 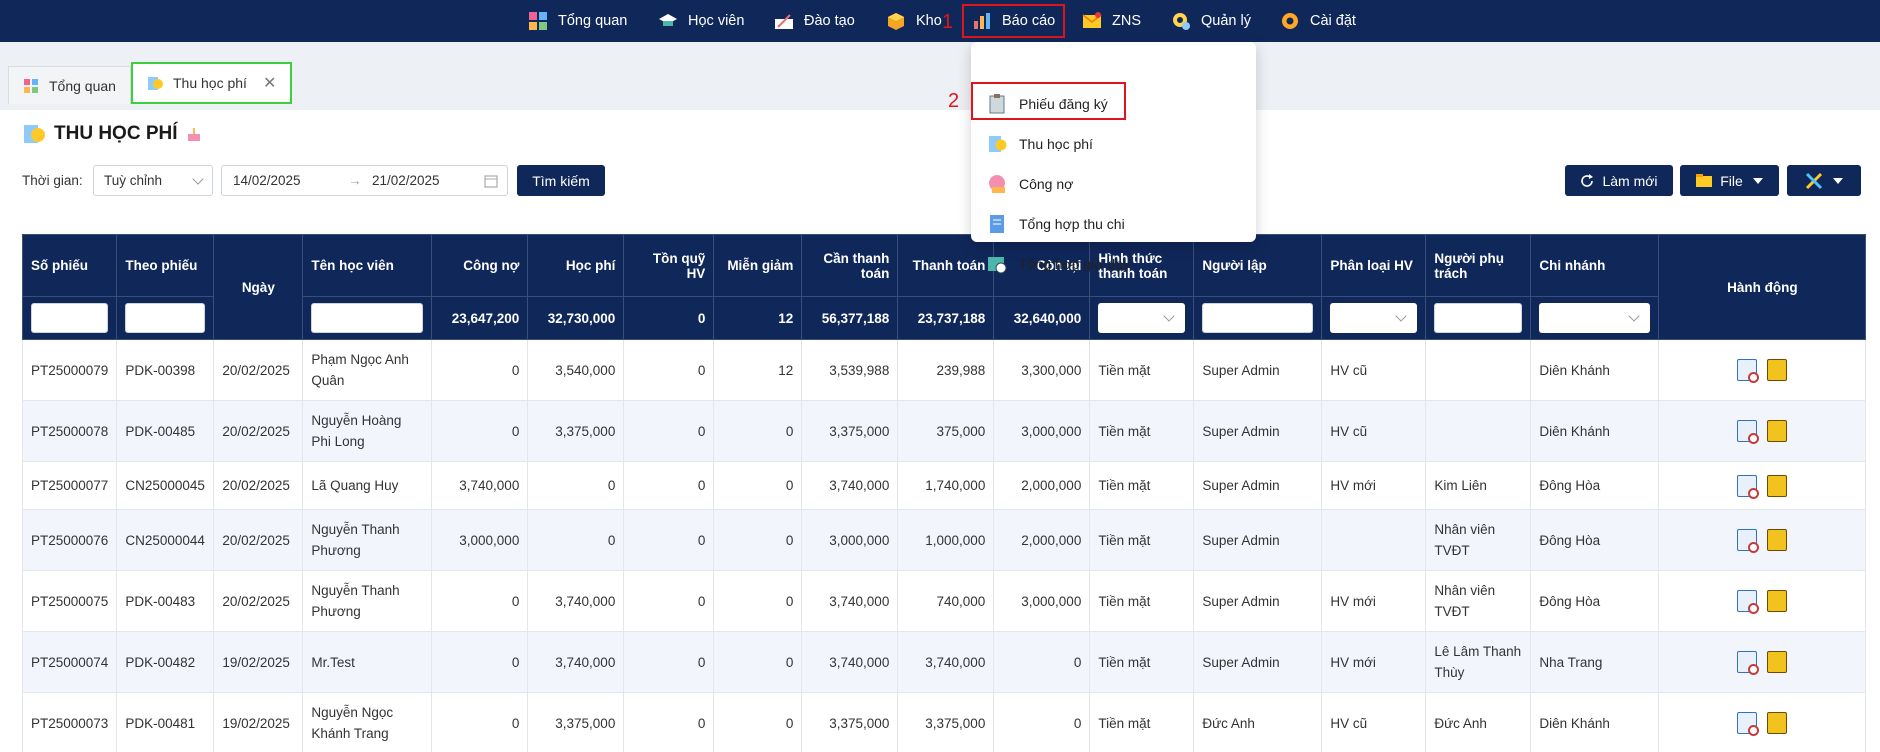 I want to click on nav-label: Học viên, so click(x=716, y=21).